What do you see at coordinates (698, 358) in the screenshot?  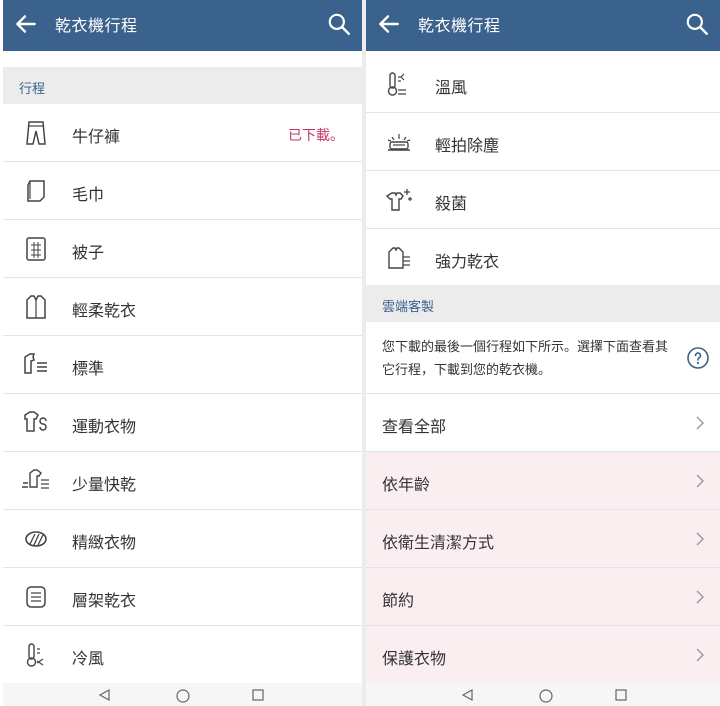 I see `help-icon` at bounding box center [698, 358].